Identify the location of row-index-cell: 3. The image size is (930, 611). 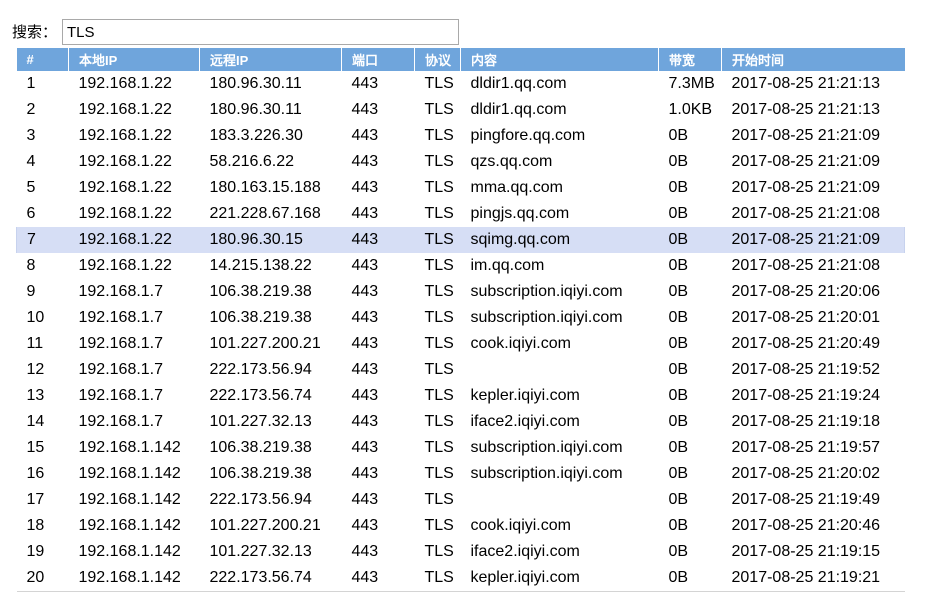
(31, 135).